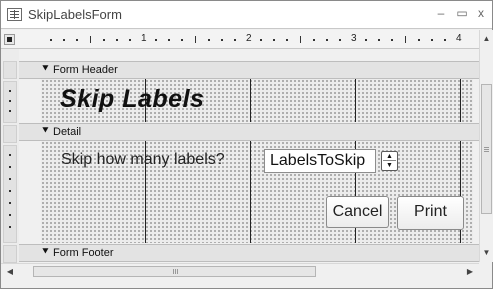  What do you see at coordinates (9, 39) in the screenshot?
I see `form-selector` at bounding box center [9, 39].